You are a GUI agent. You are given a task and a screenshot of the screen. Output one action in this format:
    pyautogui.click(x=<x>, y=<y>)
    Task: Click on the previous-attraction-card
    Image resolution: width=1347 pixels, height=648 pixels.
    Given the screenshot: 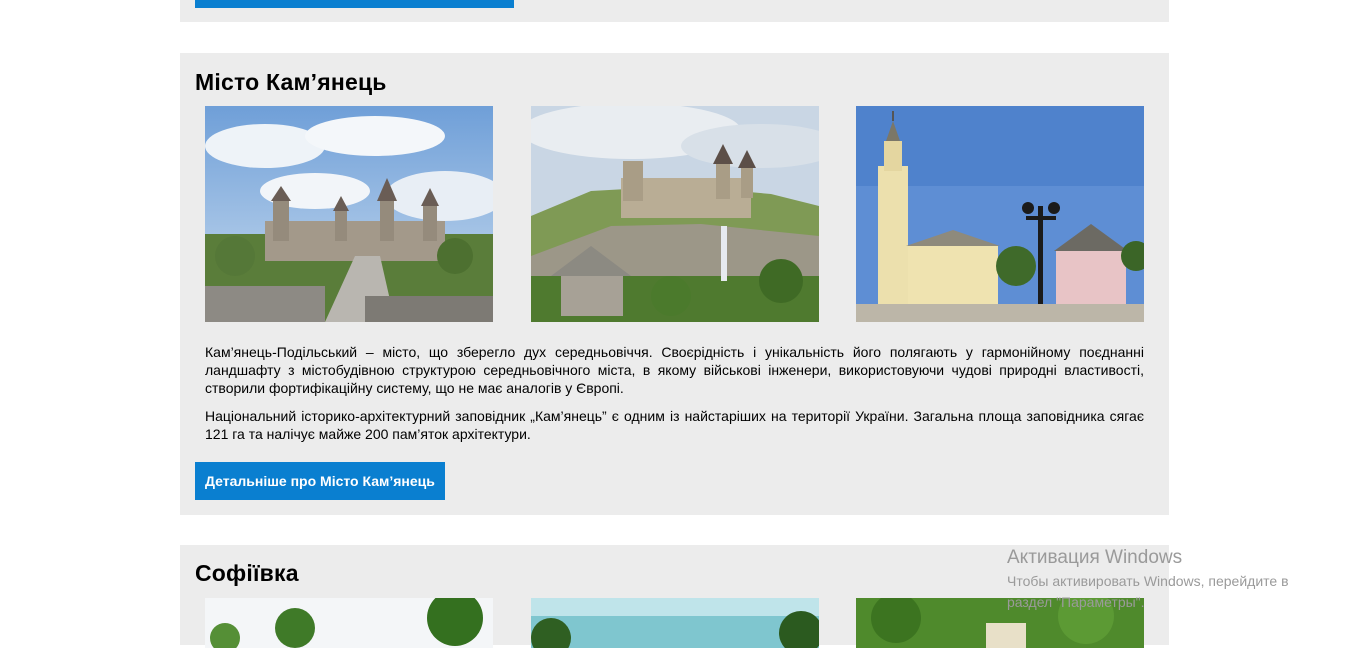 What is the action you would take?
    pyautogui.click(x=674, y=11)
    